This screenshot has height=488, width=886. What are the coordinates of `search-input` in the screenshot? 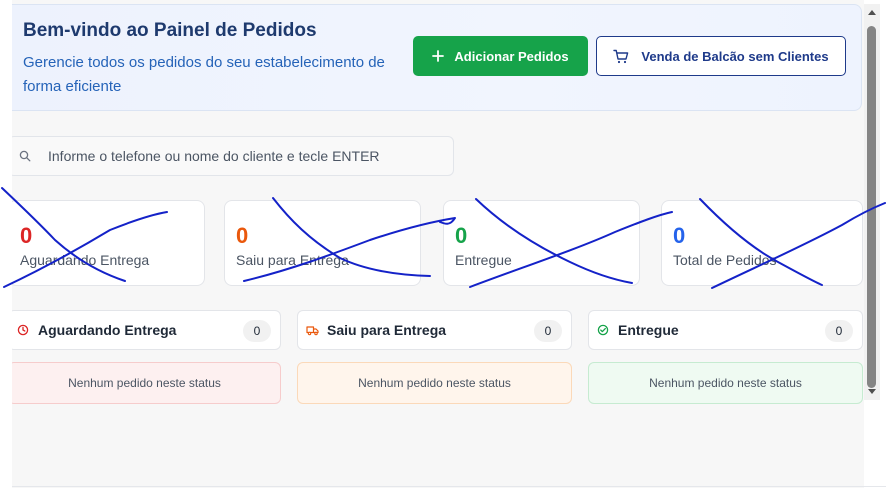 It's located at (248, 156).